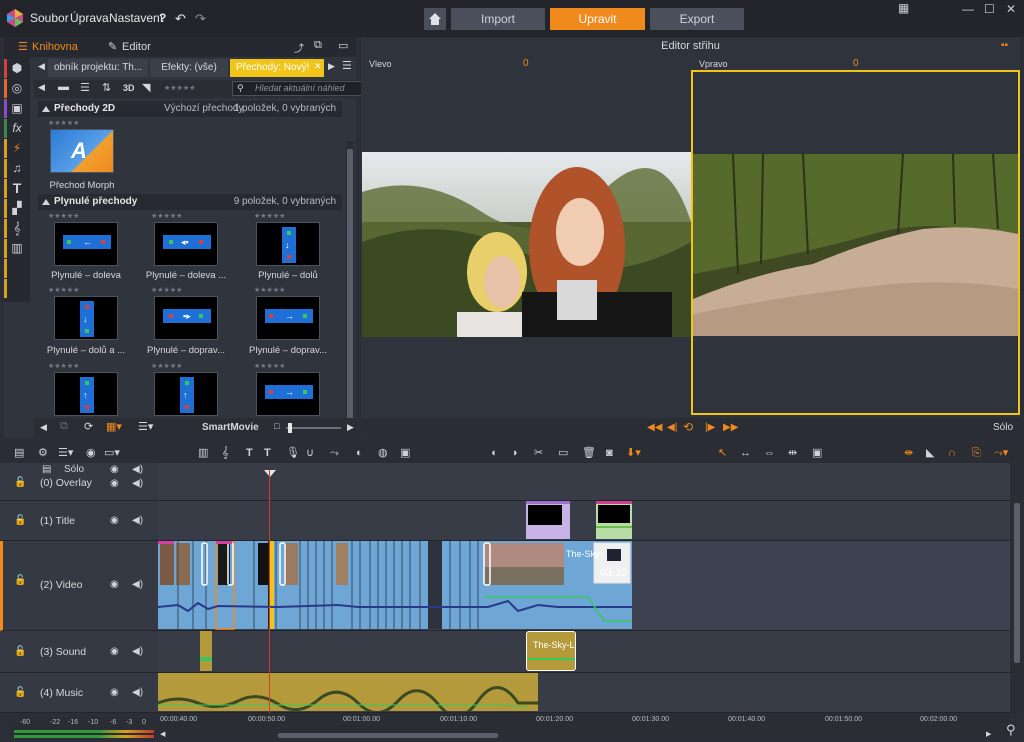 The height and width of the screenshot is (742, 1024). I want to click on track-area-video: The-Sky- 03.22, so click(583, 585).